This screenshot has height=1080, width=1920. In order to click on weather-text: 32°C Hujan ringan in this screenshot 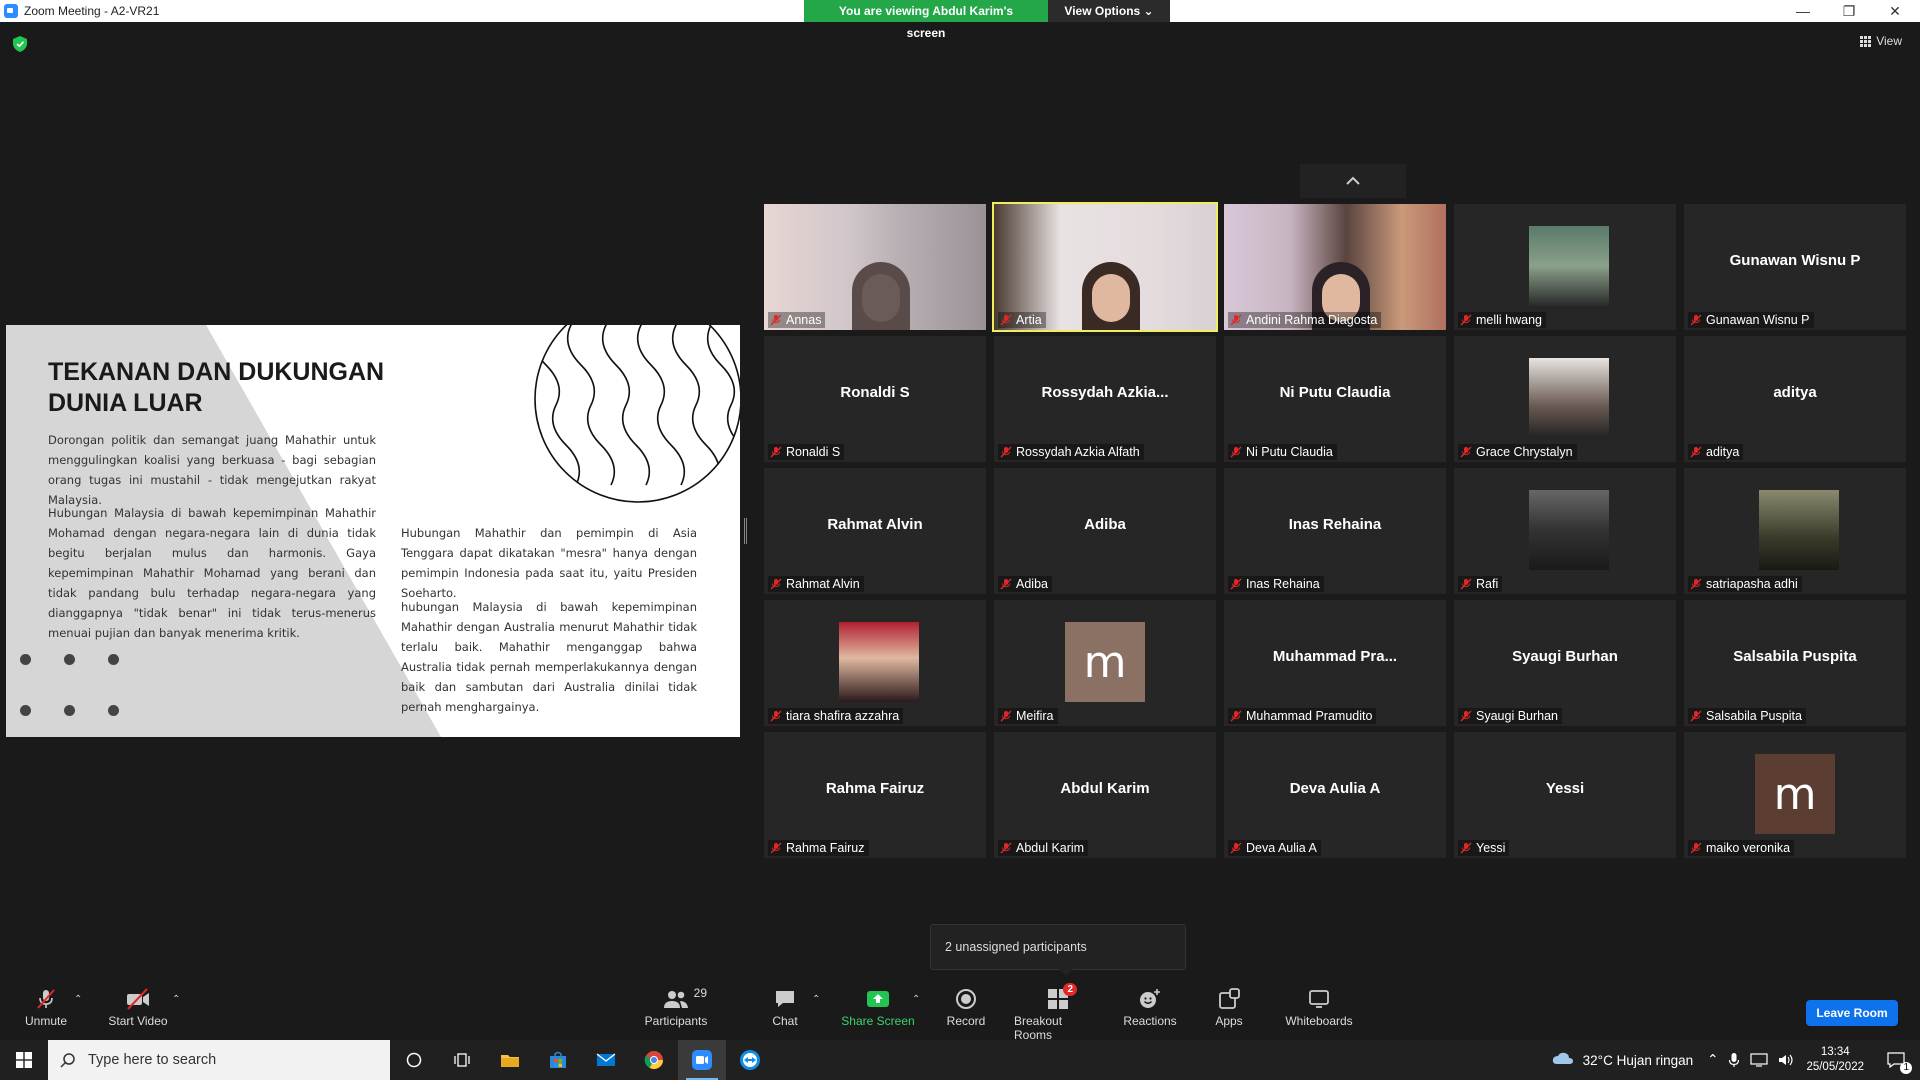, I will do `click(1638, 1060)`.